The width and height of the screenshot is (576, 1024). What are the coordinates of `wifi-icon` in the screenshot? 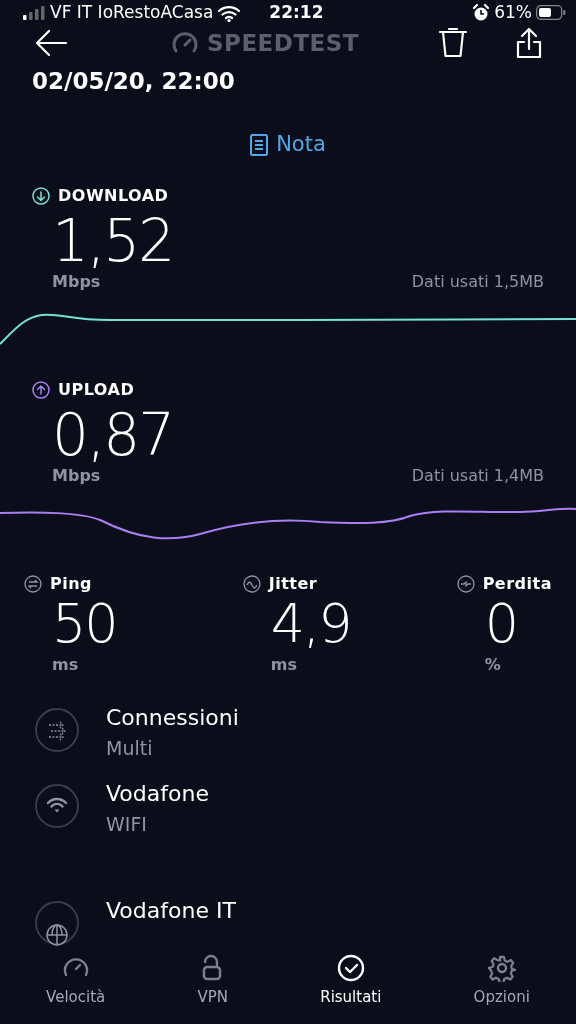 It's located at (229, 12).